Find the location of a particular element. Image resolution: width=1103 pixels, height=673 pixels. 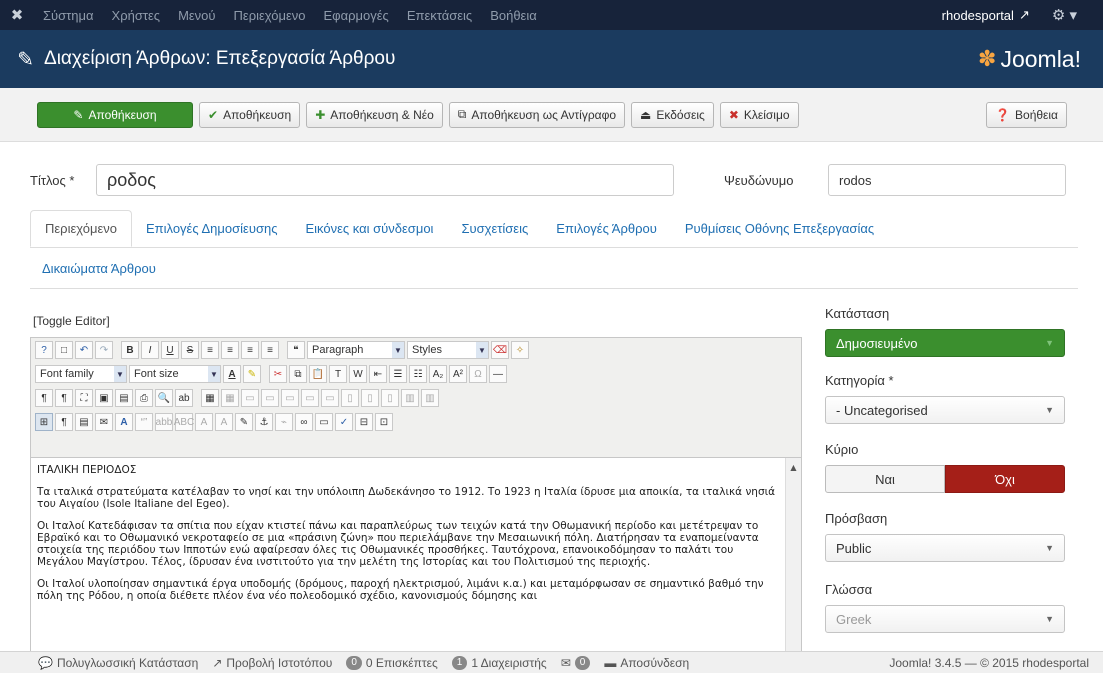

category-select: - Uncategorised ▼ is located at coordinates (945, 410).